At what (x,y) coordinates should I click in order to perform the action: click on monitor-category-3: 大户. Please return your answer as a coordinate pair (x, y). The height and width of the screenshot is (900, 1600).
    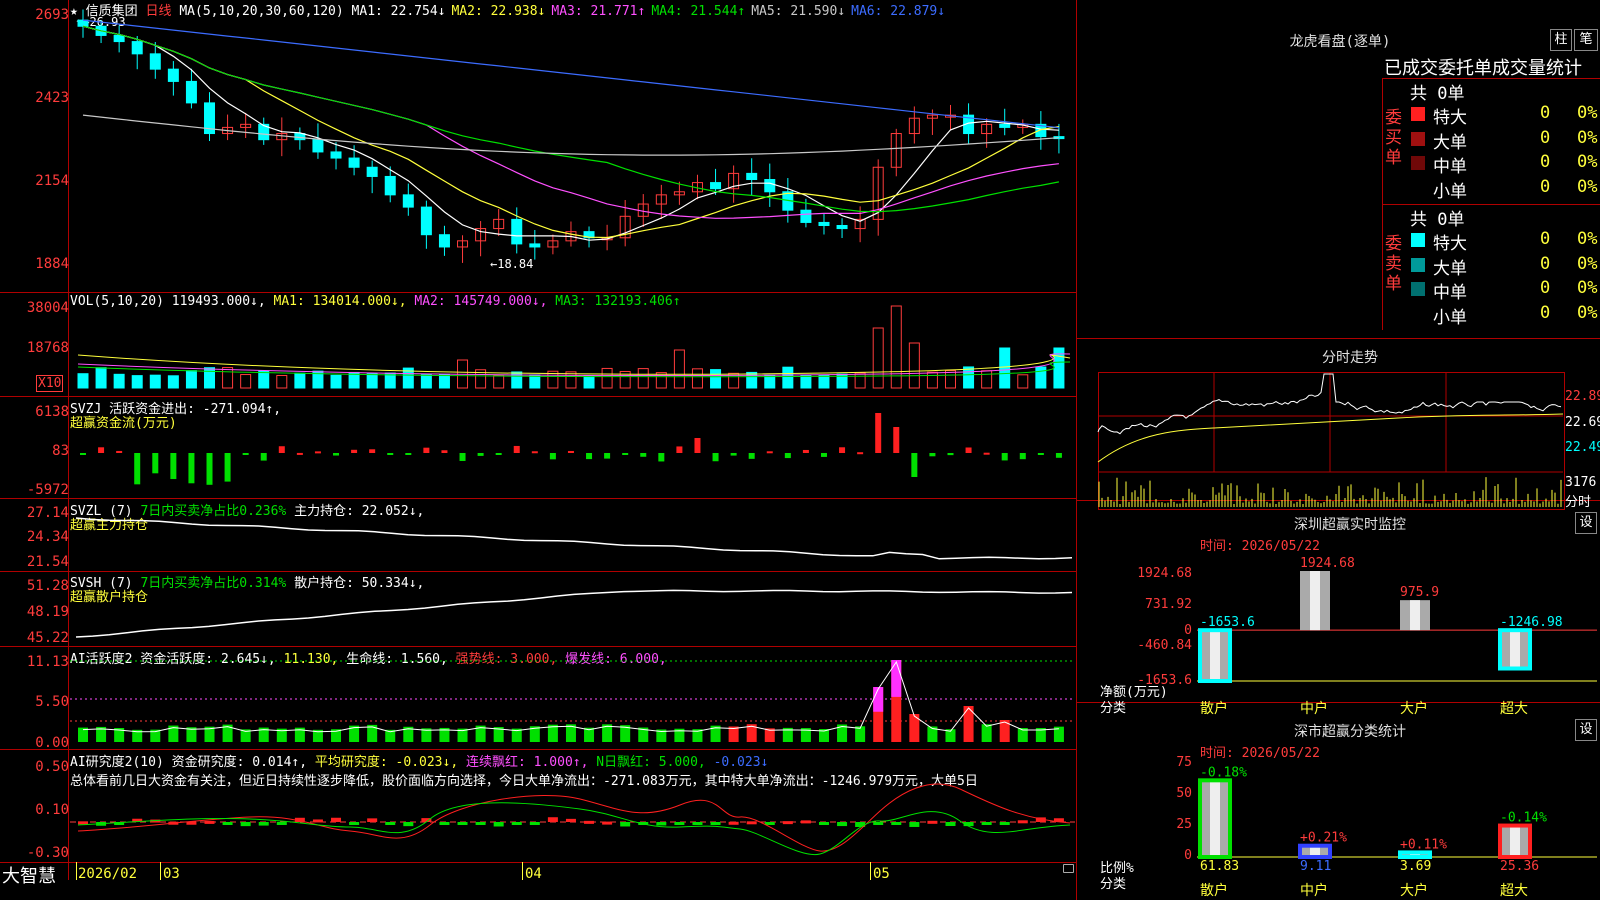
    Looking at the image, I should click on (1414, 709).